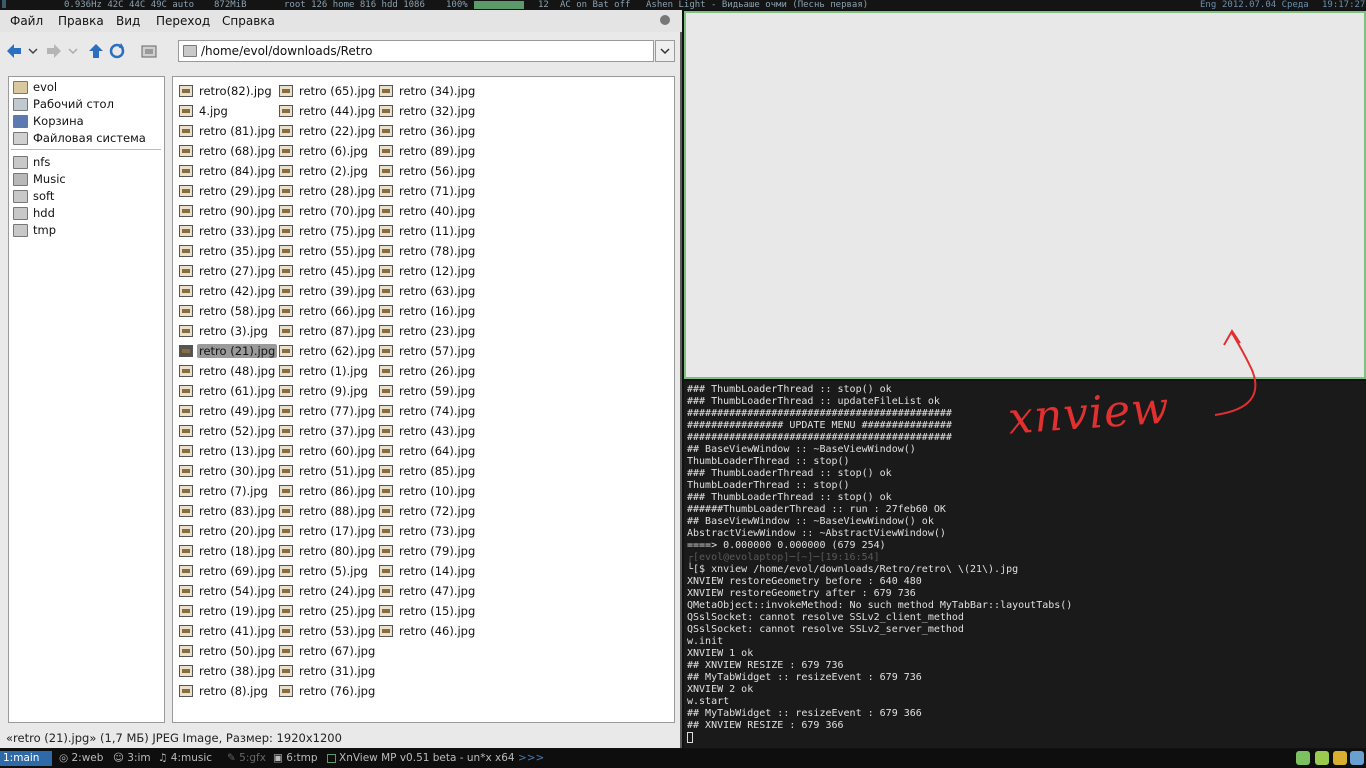 This screenshot has width=1366, height=768. What do you see at coordinates (33, 51) in the screenshot?
I see `back-history-chevron-down-icon` at bounding box center [33, 51].